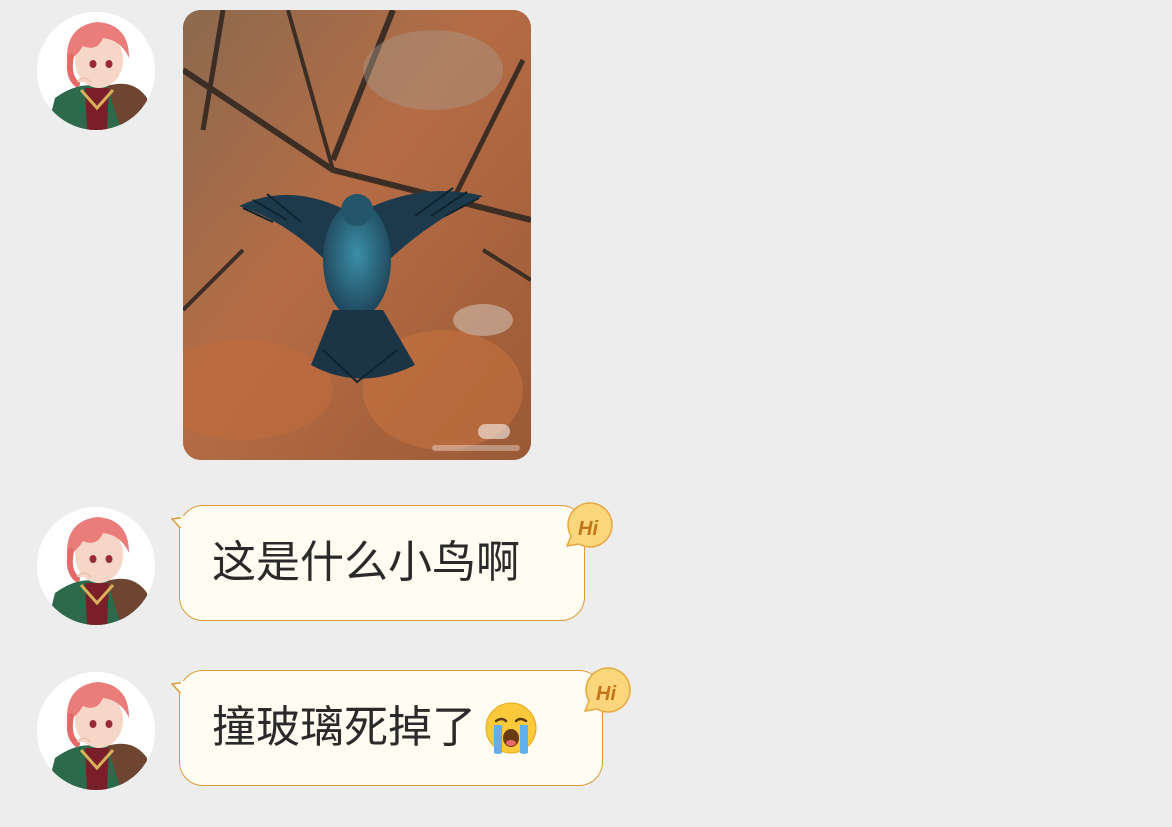  What do you see at coordinates (366, 562) in the screenshot?
I see `message-text: 这是什么小鸟啊` at bounding box center [366, 562].